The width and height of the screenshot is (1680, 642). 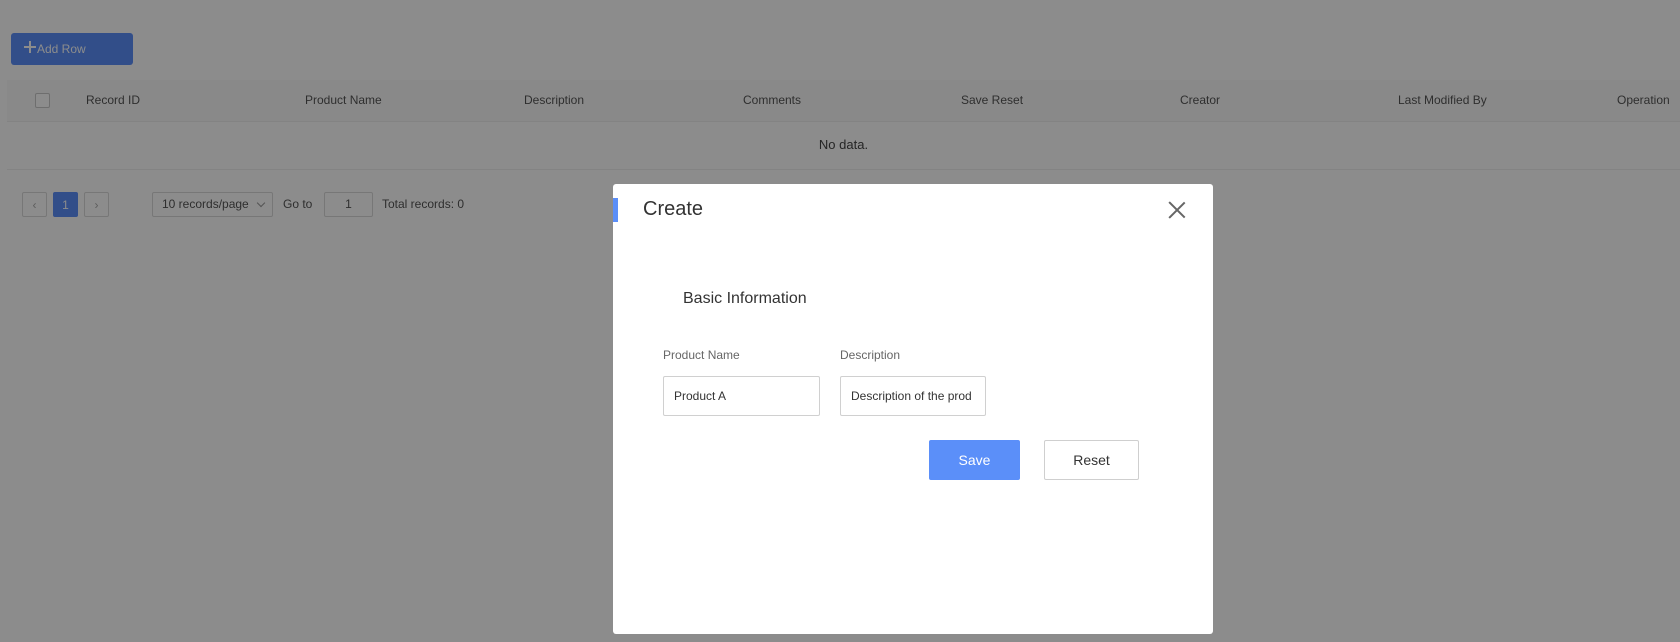 I want to click on product-name-input, so click(x=741, y=396).